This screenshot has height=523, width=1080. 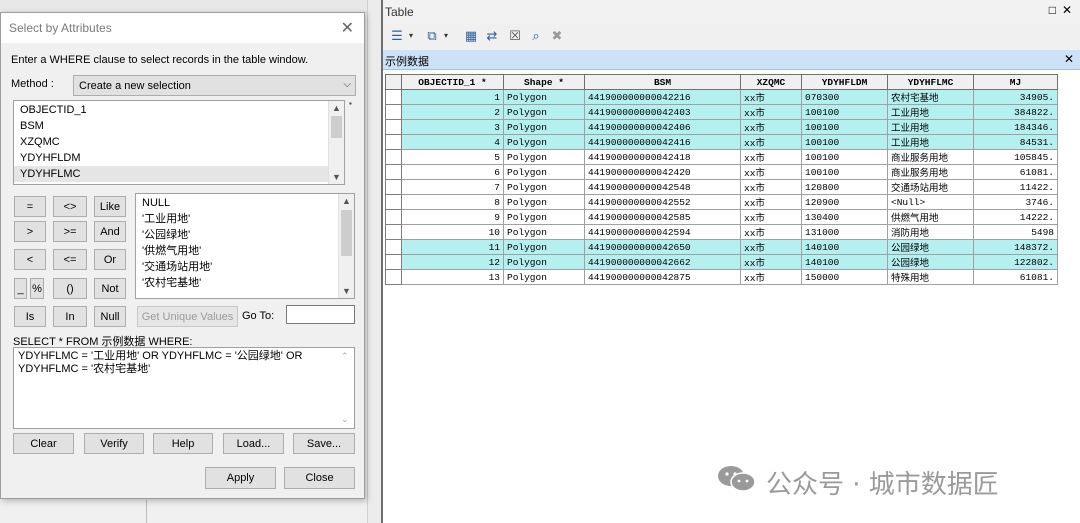 What do you see at coordinates (446, 36) in the screenshot?
I see `chevron-down-icon: ▾` at bounding box center [446, 36].